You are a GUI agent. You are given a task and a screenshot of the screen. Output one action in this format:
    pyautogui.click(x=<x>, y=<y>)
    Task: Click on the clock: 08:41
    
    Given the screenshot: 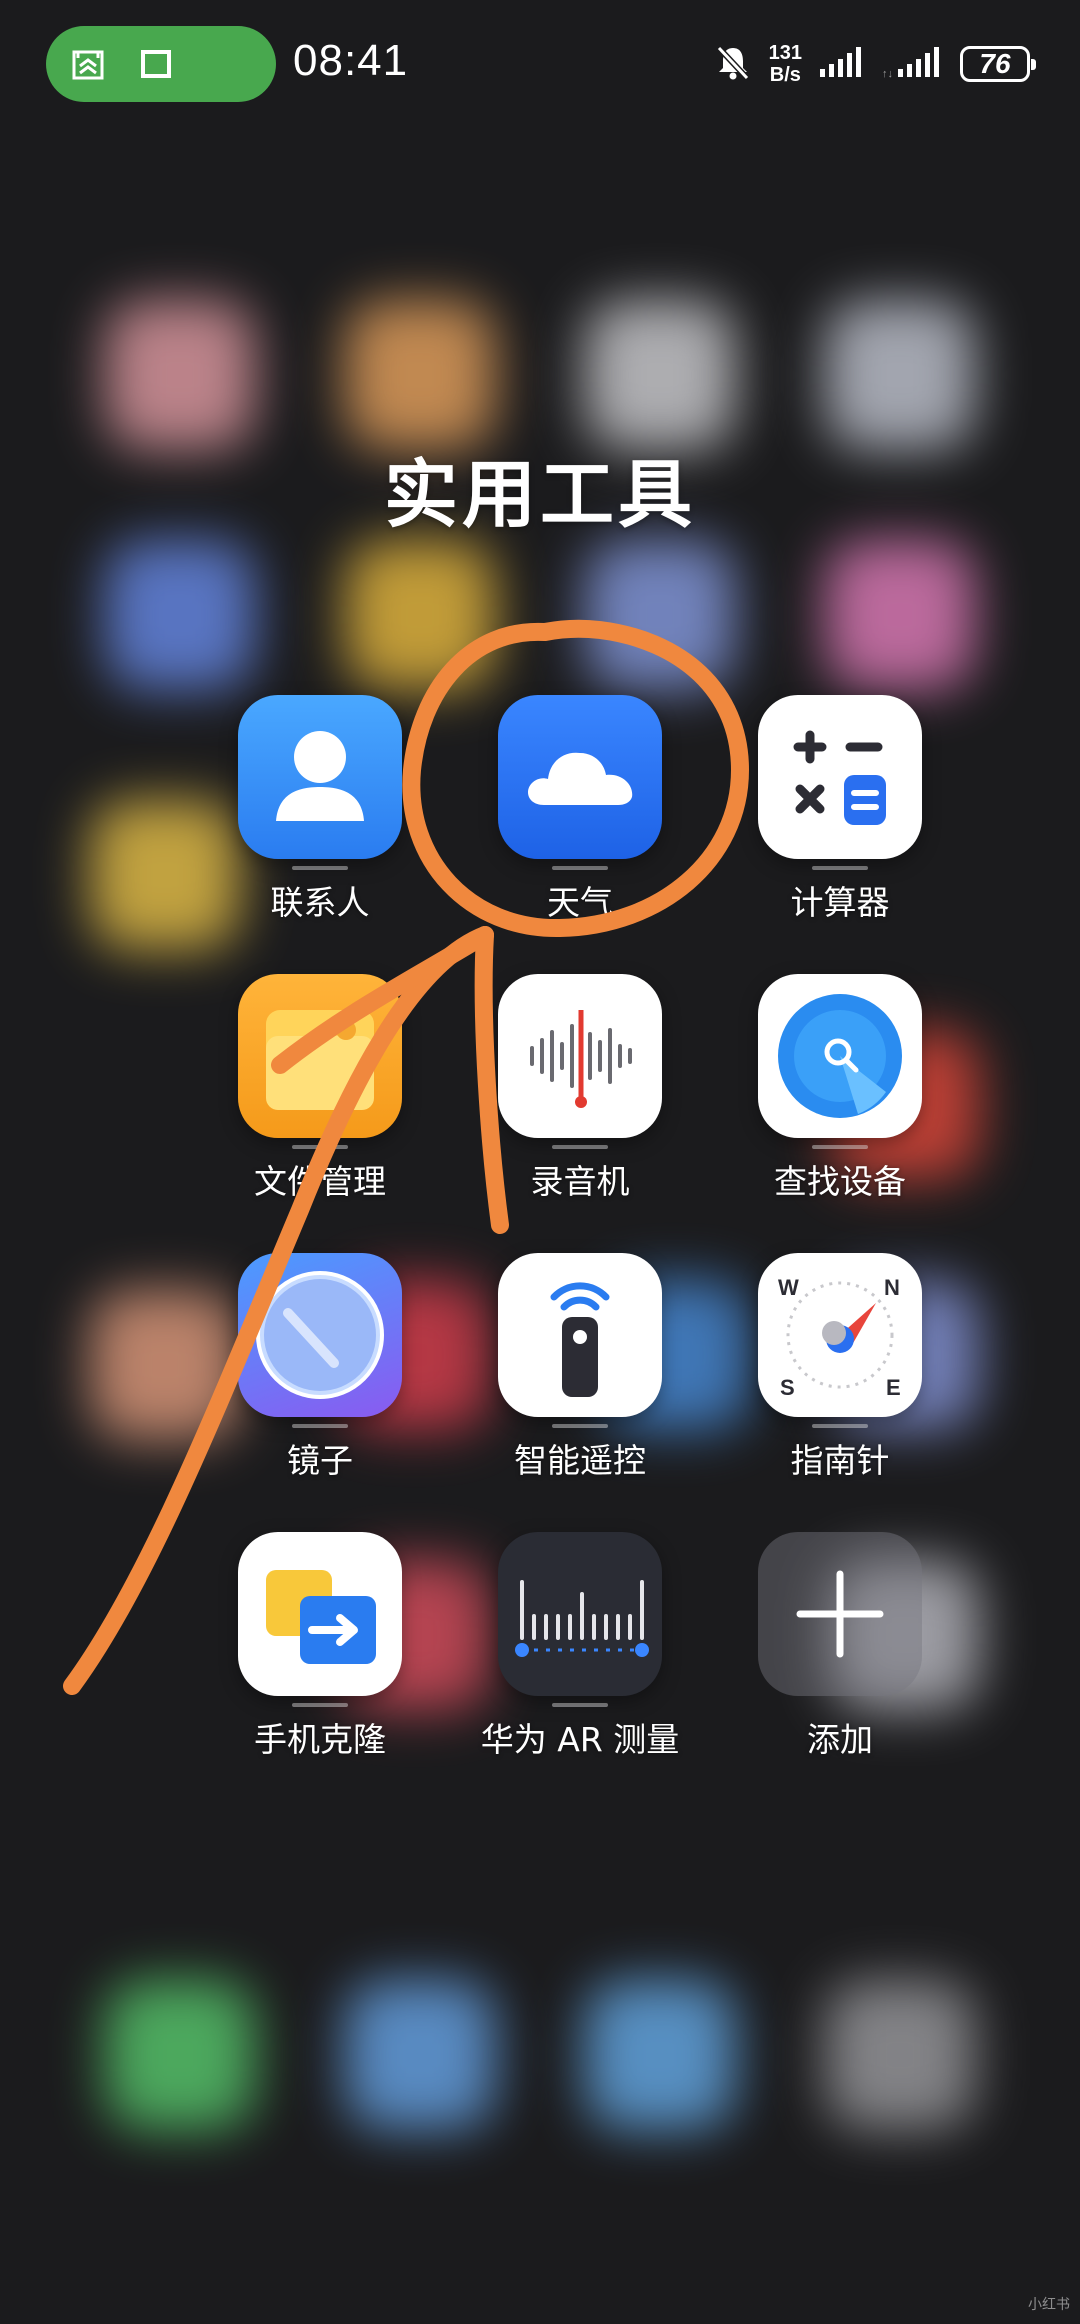 What is the action you would take?
    pyautogui.click(x=351, y=60)
    